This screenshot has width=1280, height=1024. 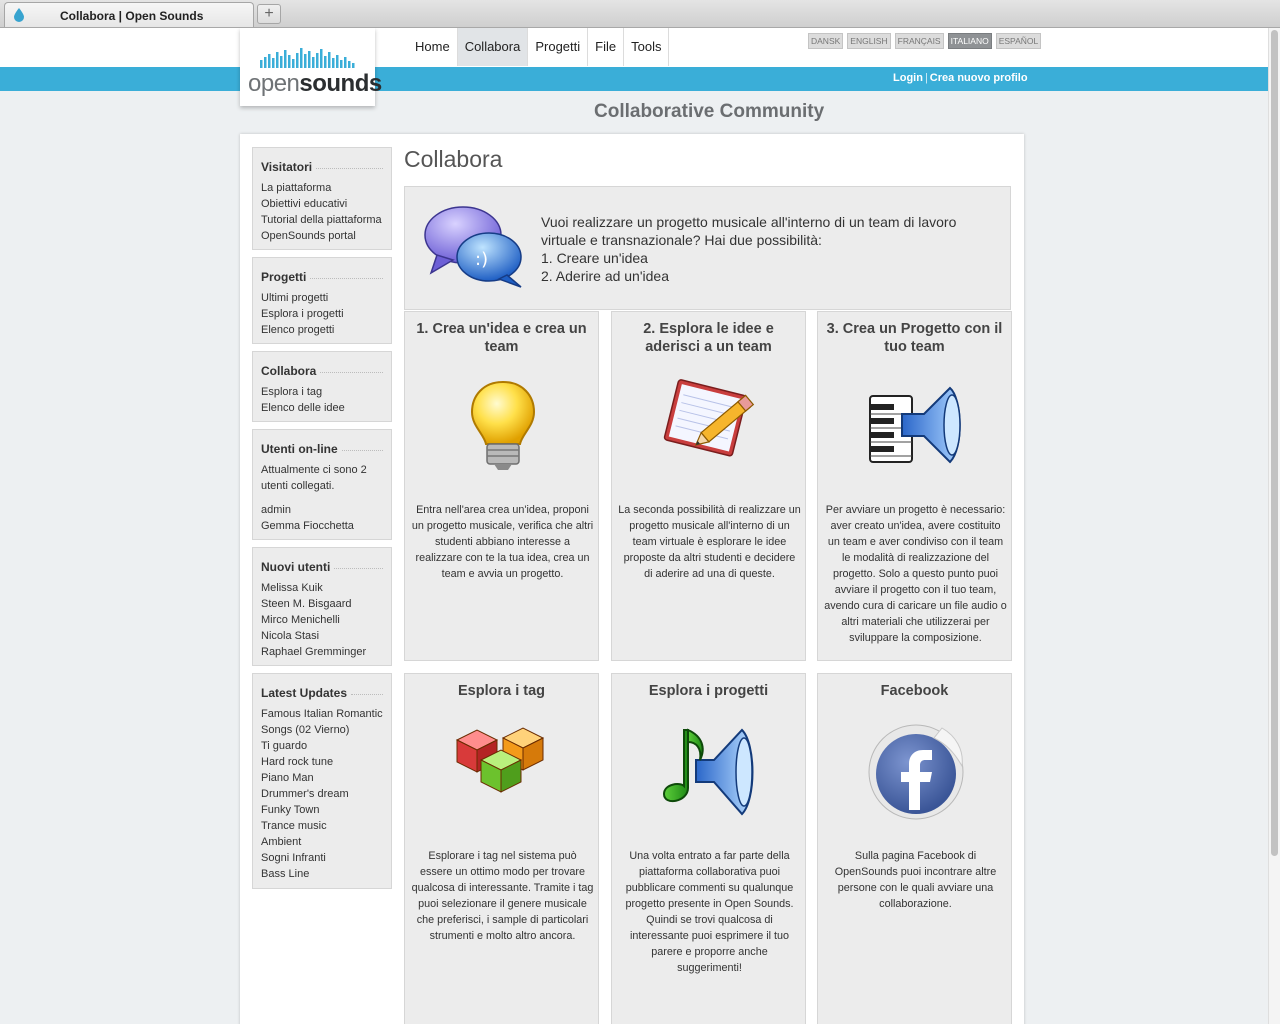 I want to click on card-title: Facebook, so click(x=914, y=691).